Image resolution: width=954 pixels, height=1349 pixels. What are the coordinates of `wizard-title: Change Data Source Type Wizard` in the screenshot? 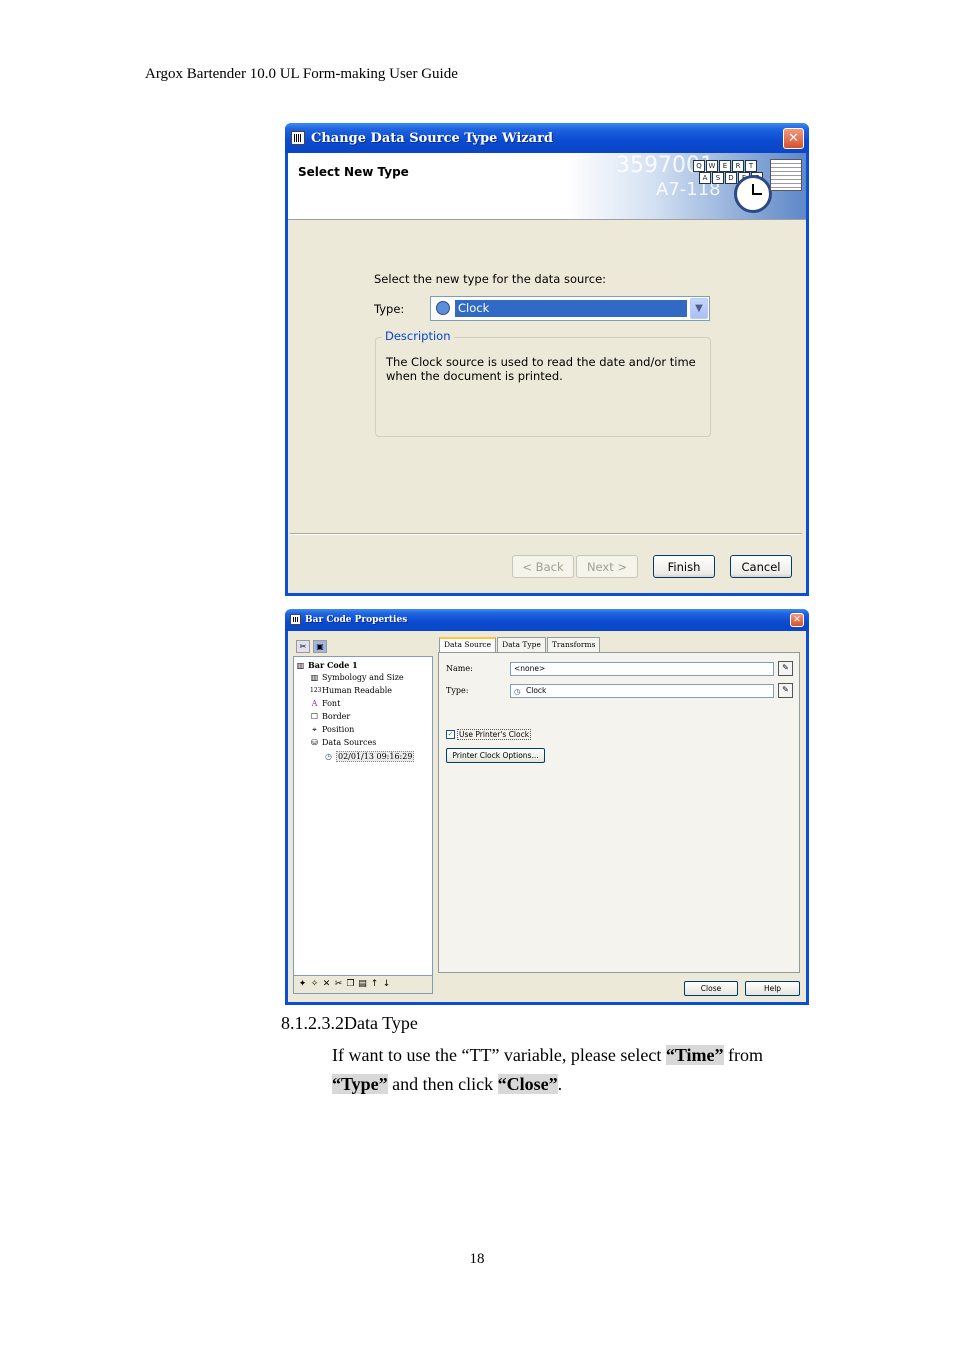 It's located at (432, 138).